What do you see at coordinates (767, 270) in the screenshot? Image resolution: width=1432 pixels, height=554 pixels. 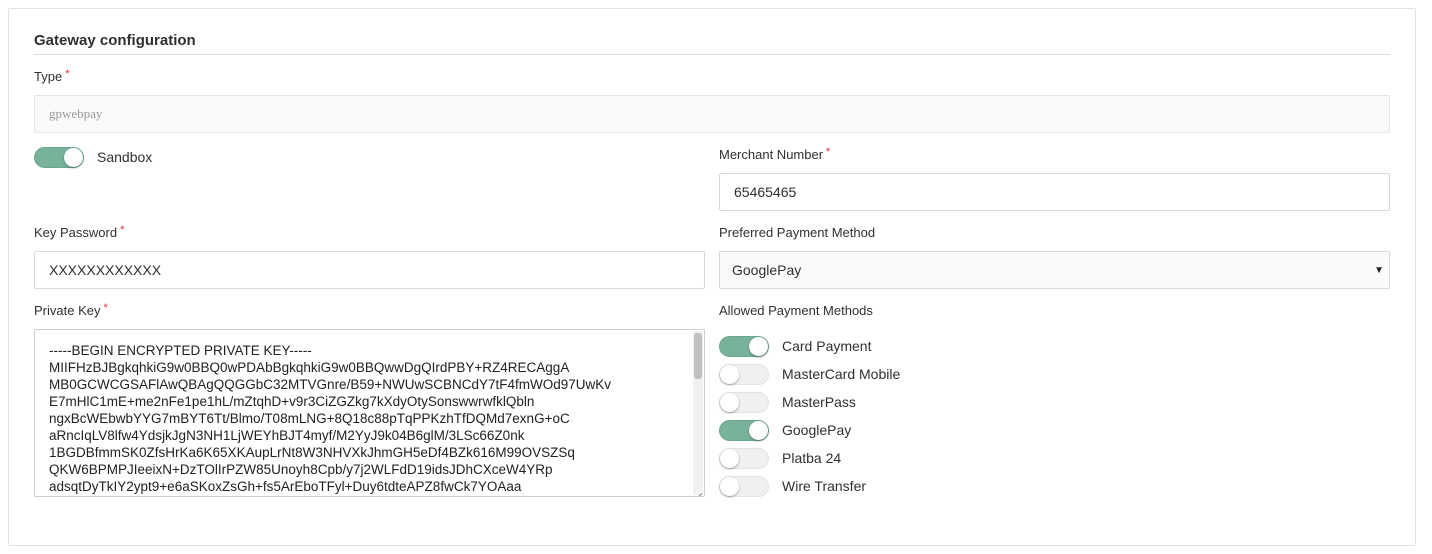 I see `preferred-payment-value: GooglePay` at bounding box center [767, 270].